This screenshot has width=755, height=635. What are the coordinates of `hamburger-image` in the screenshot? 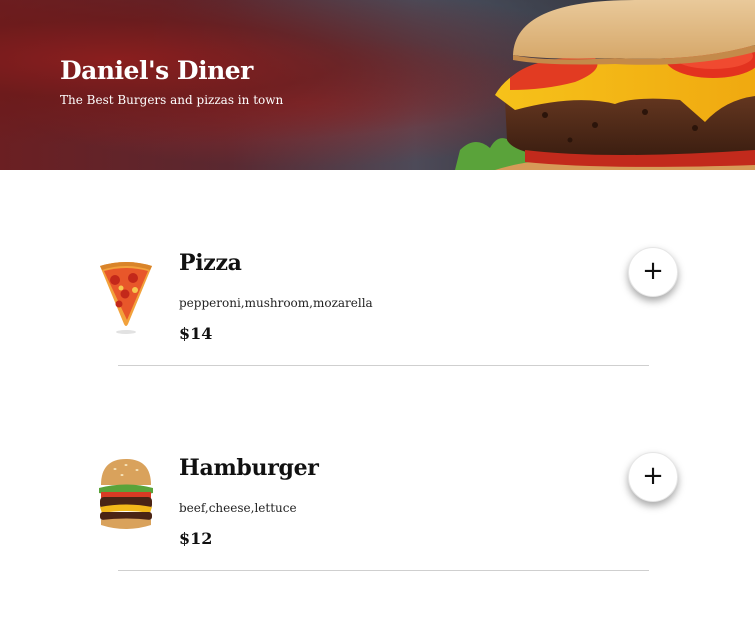 It's located at (126, 494).